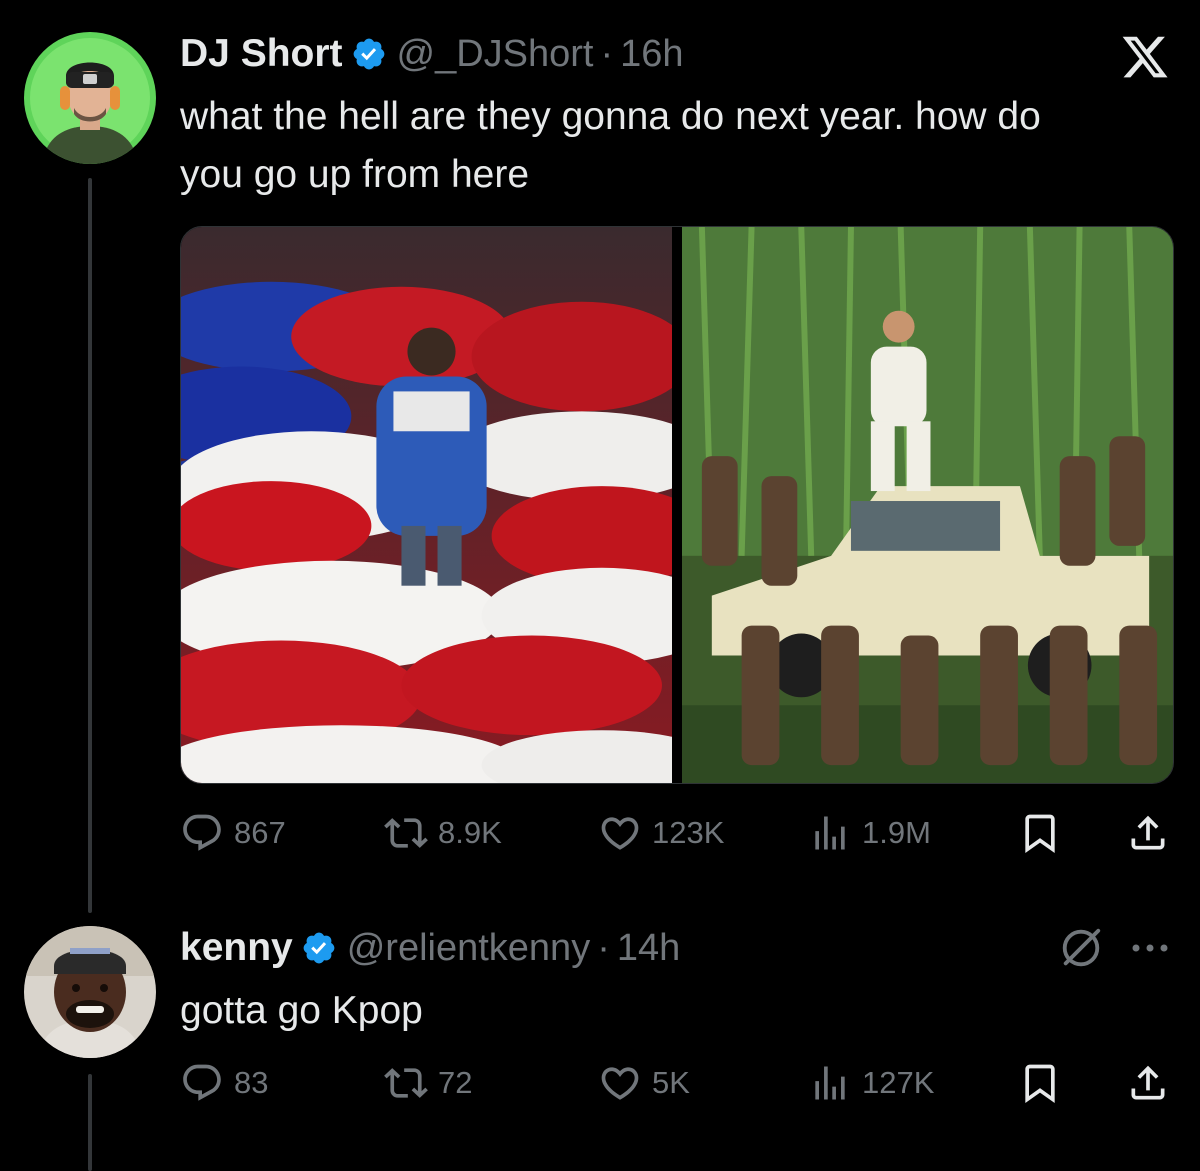 The height and width of the screenshot is (1171, 1200). I want to click on reply-time: 14h, so click(648, 948).